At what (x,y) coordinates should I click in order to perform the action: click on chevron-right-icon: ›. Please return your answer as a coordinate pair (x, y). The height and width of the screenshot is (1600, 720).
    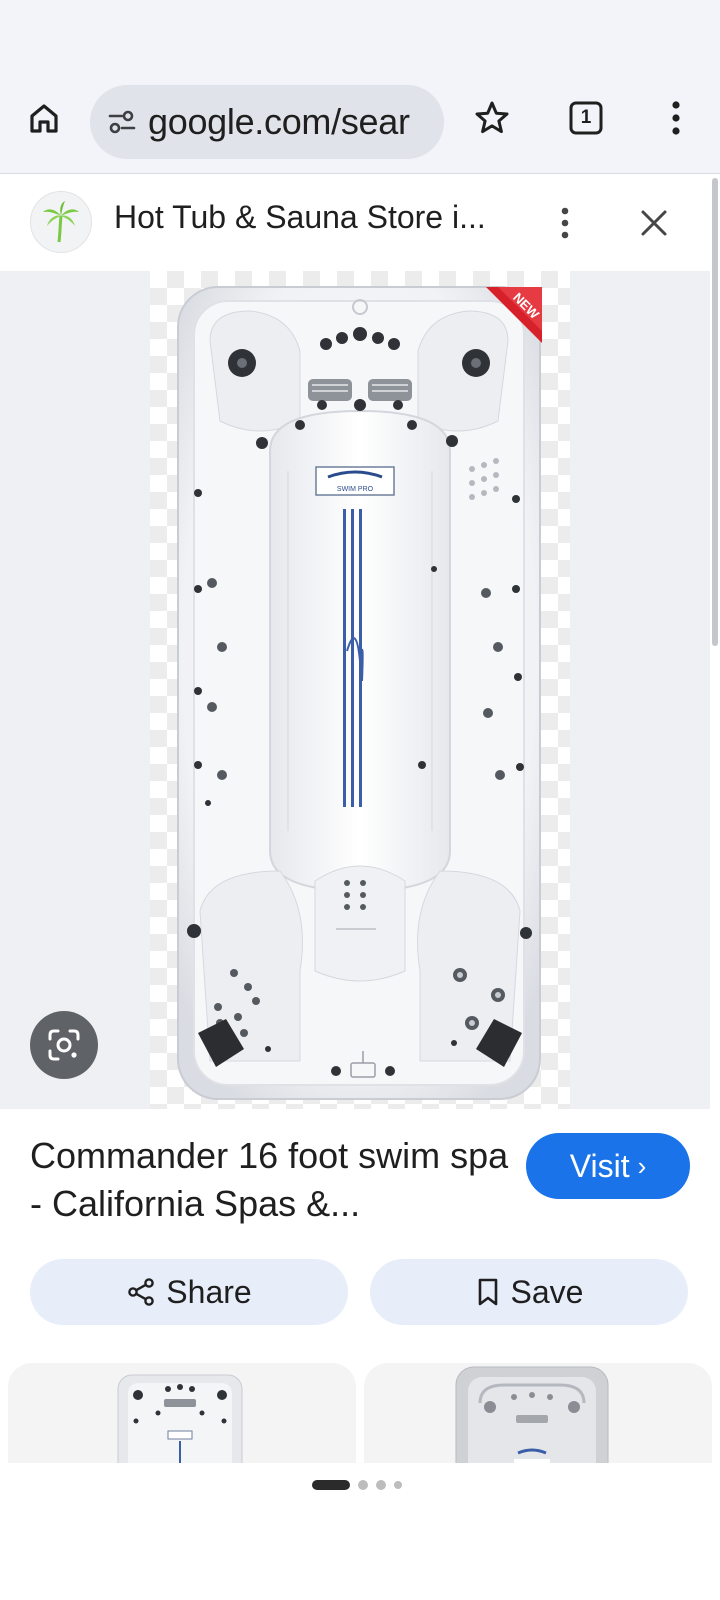
    Looking at the image, I should click on (642, 1165).